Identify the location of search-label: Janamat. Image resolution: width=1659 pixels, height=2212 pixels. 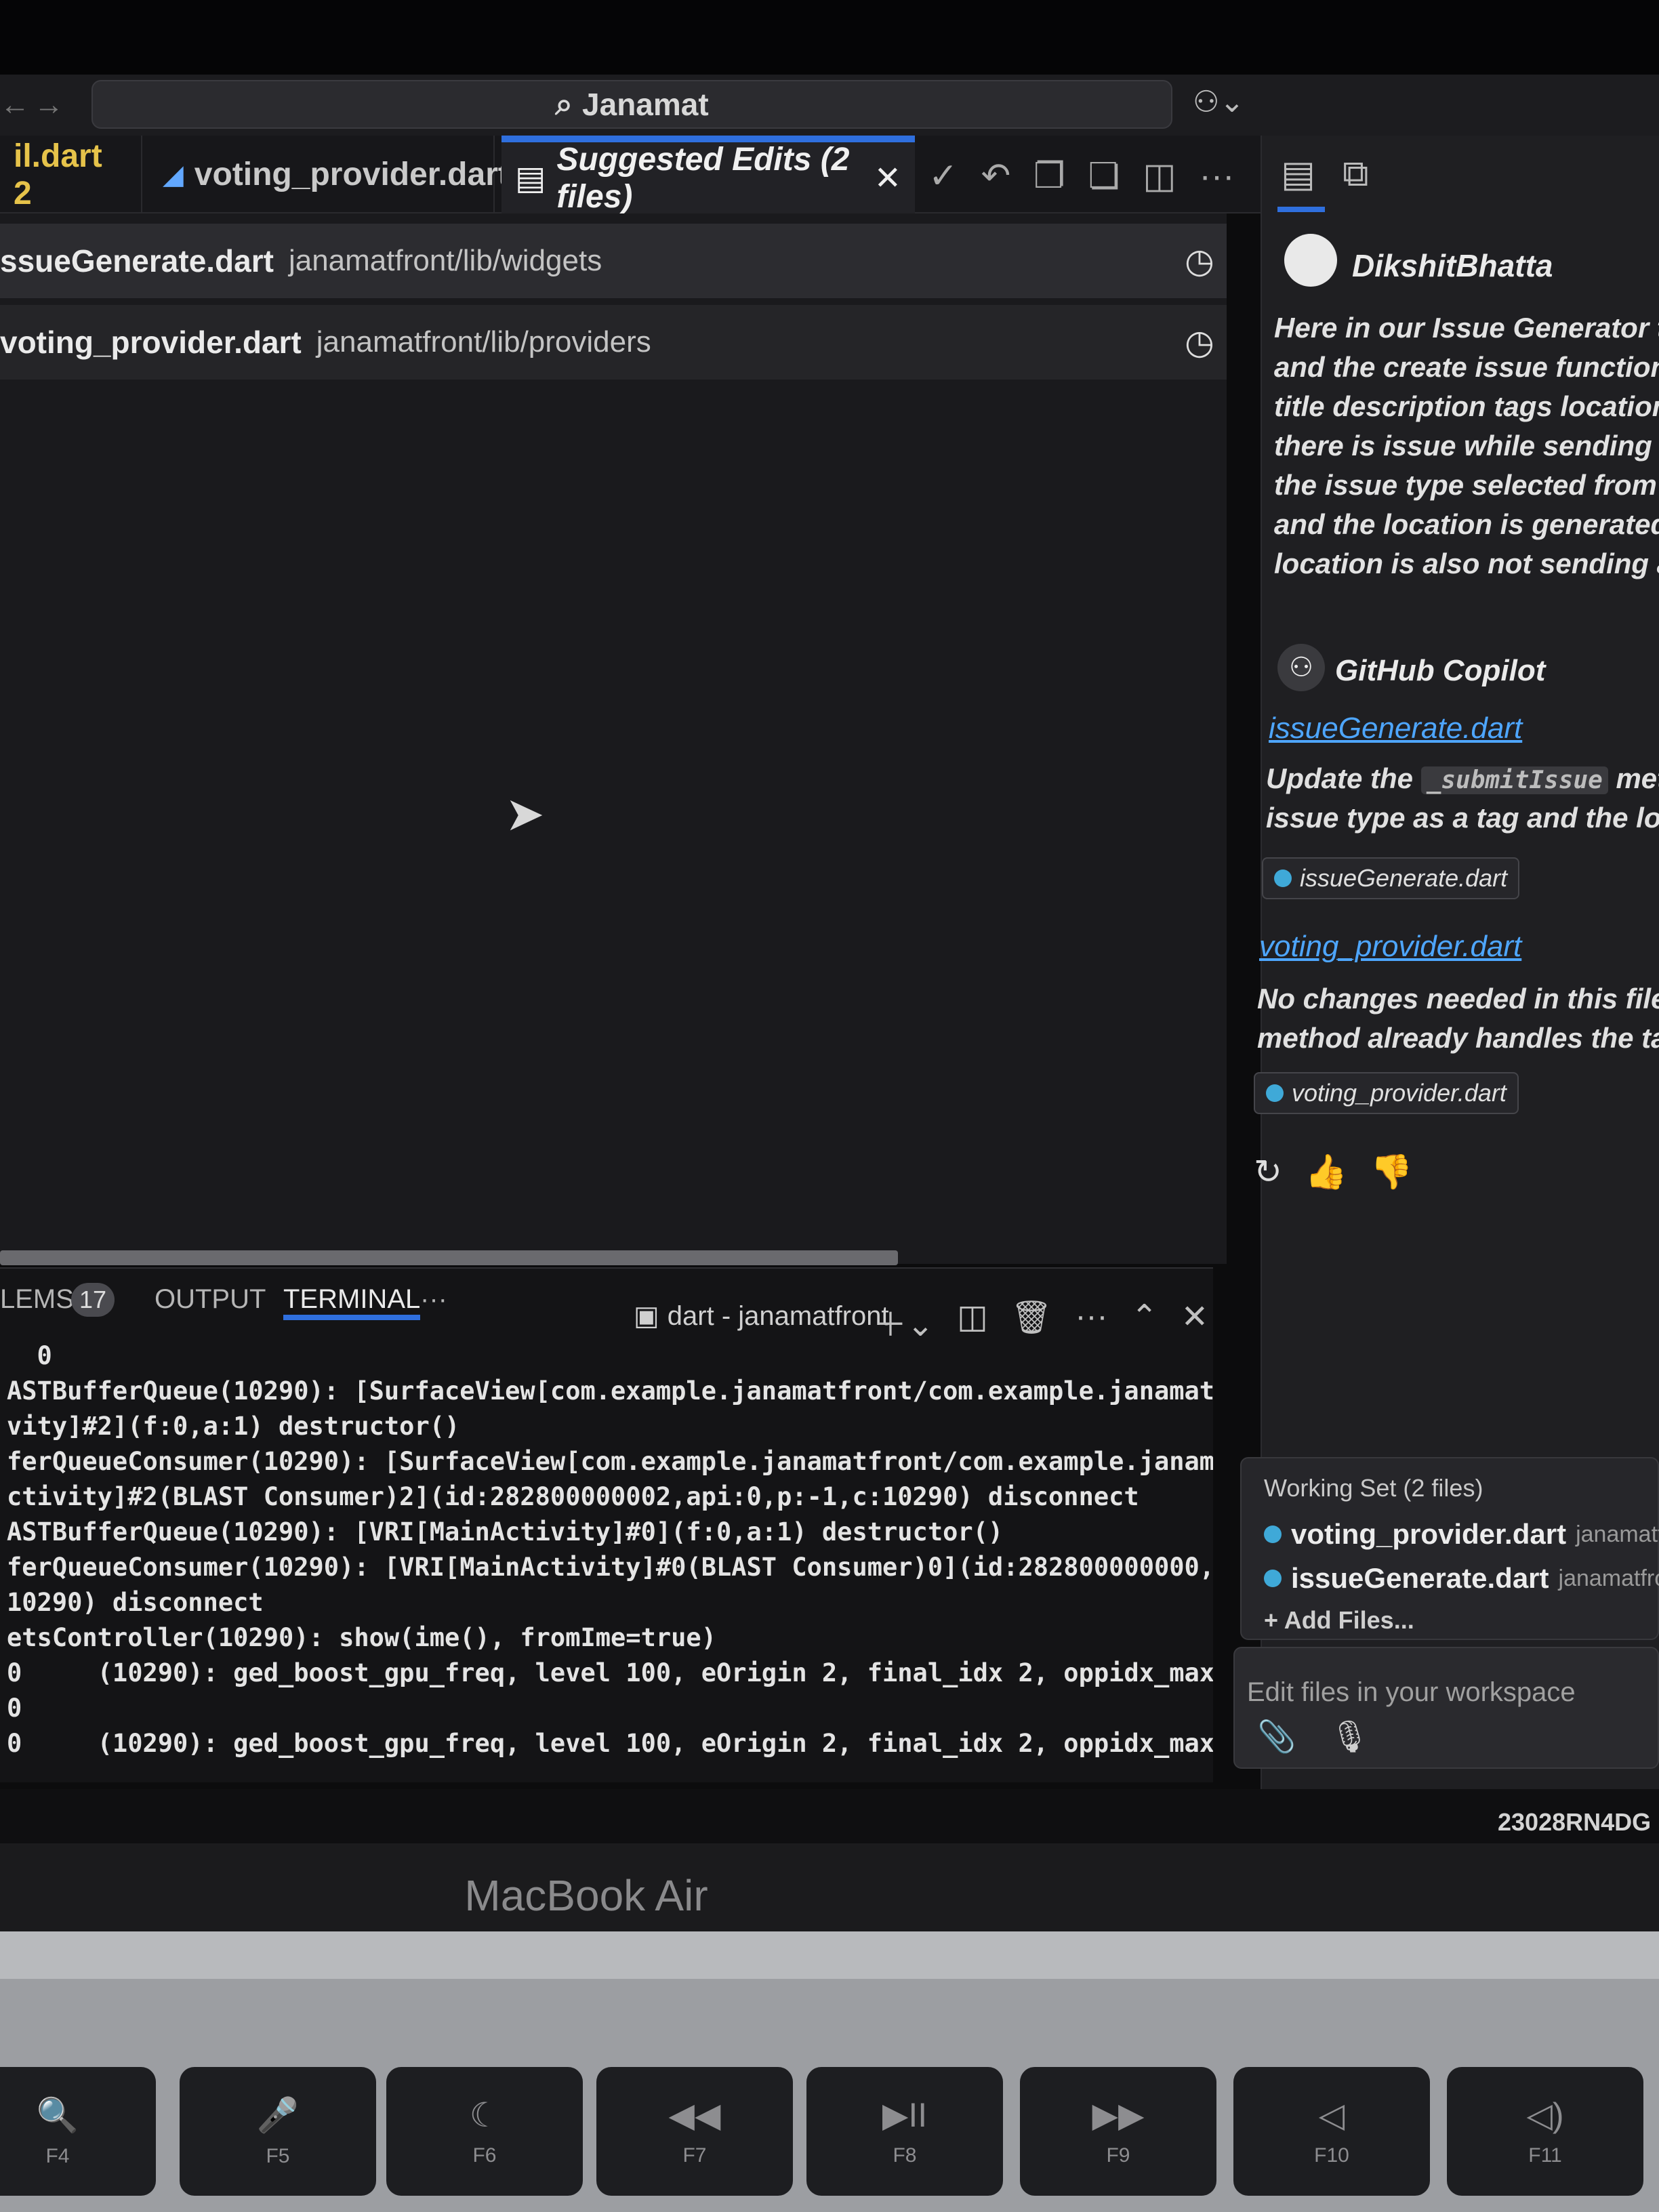
(645, 105).